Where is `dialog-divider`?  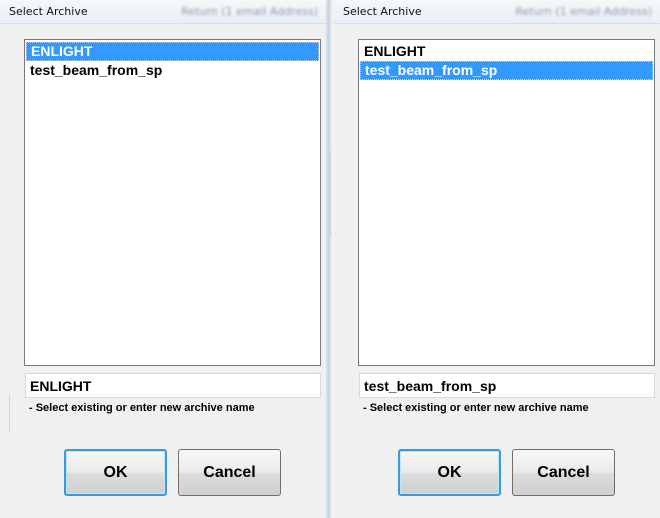 dialog-divider is located at coordinates (330, 259).